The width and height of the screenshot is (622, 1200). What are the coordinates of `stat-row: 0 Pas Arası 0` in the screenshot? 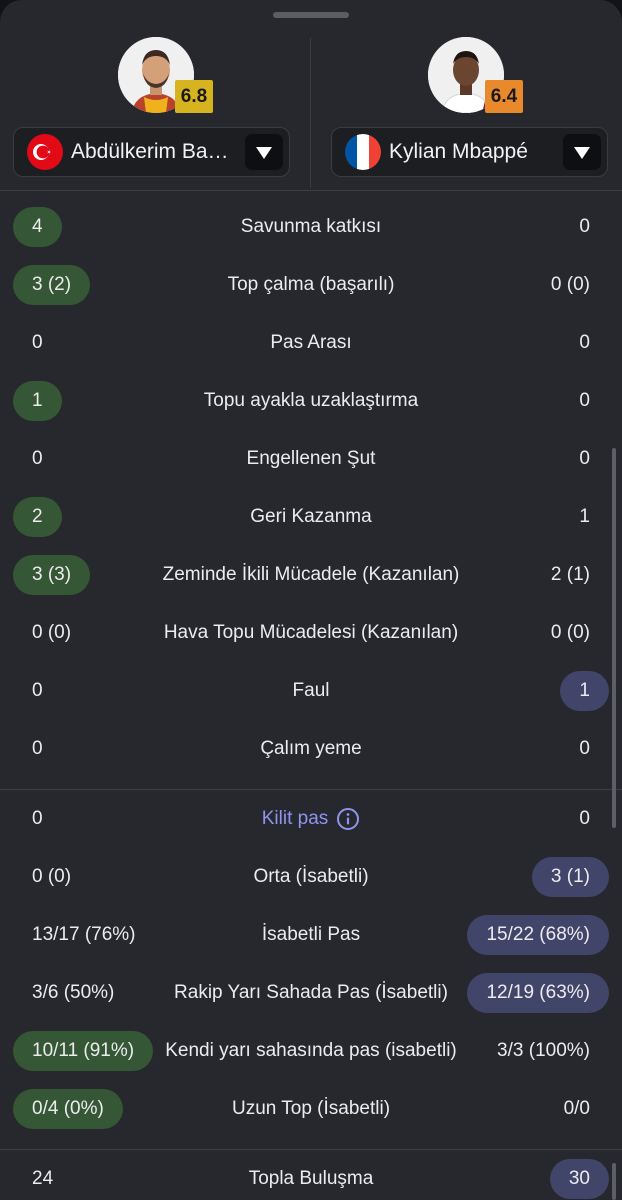 It's located at (311, 343).